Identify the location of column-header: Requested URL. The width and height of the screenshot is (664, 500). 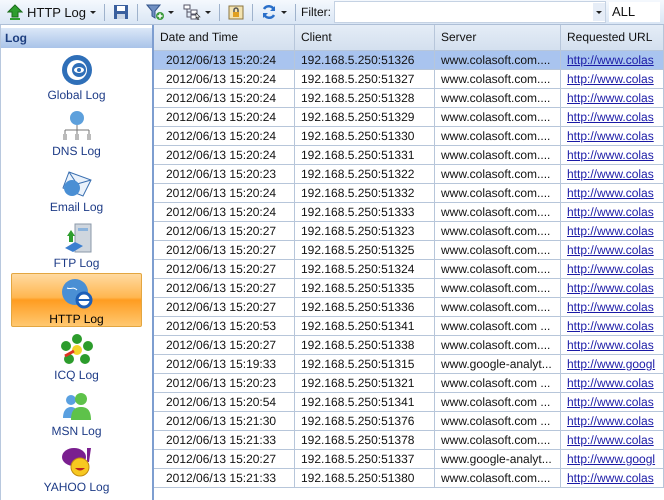
(612, 38).